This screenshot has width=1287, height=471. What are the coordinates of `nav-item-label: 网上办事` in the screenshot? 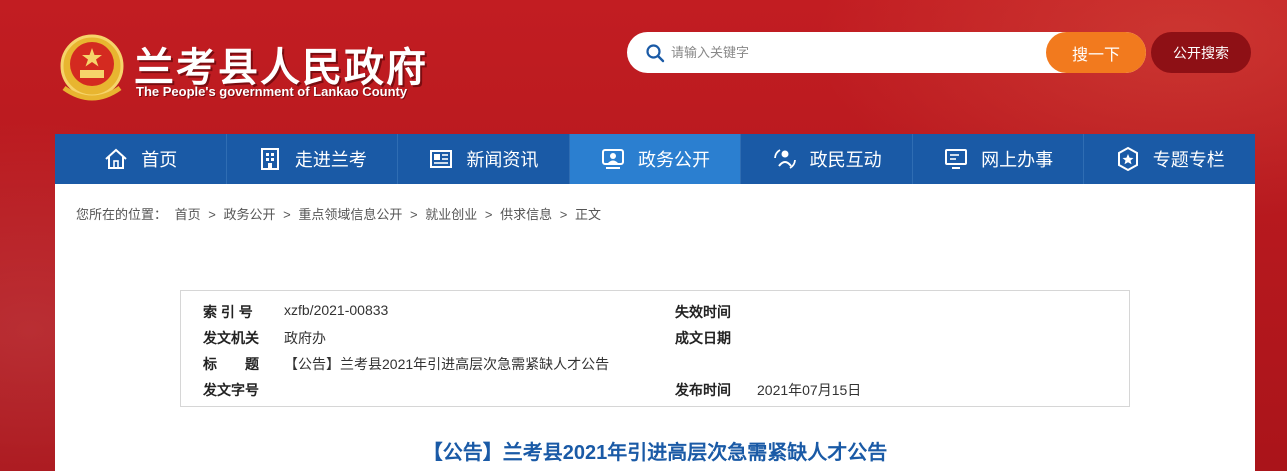 It's located at (1017, 160).